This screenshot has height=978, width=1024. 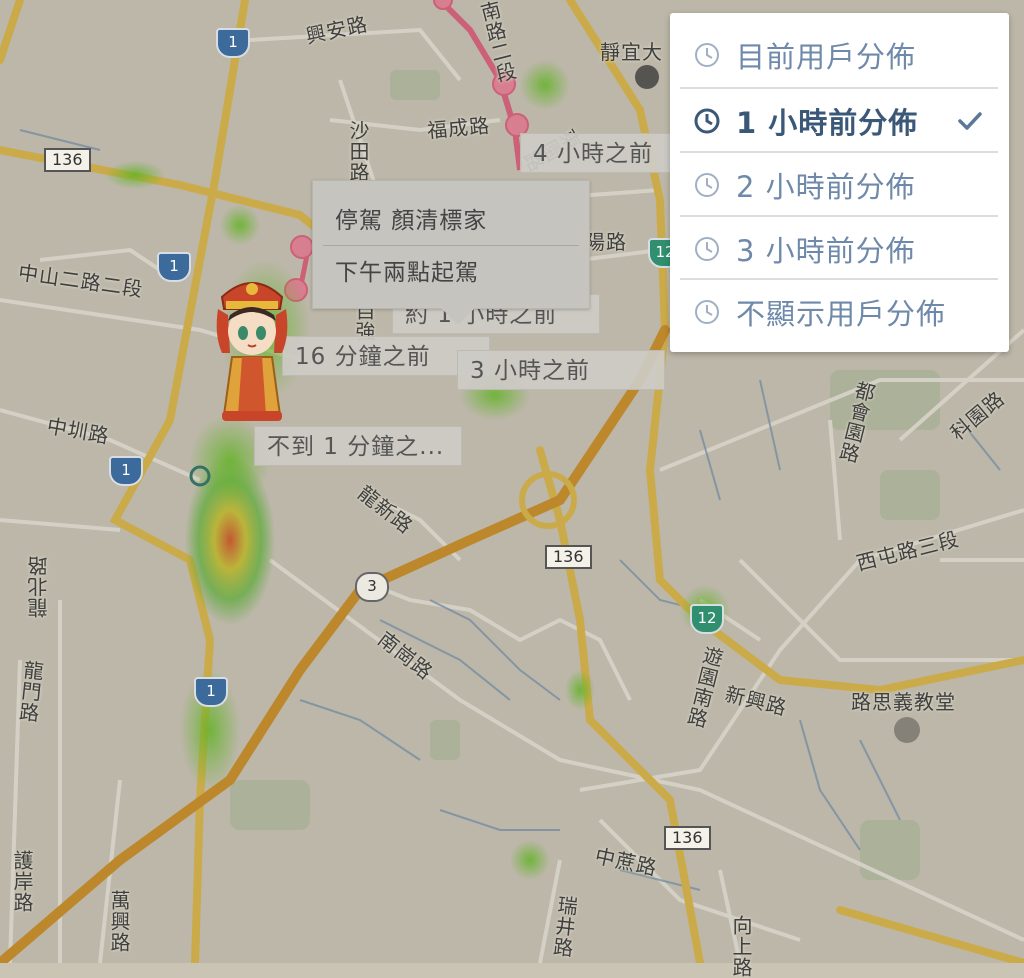 What do you see at coordinates (827, 122) in the screenshot?
I see `menu-item-label: 1 小時前分佈` at bounding box center [827, 122].